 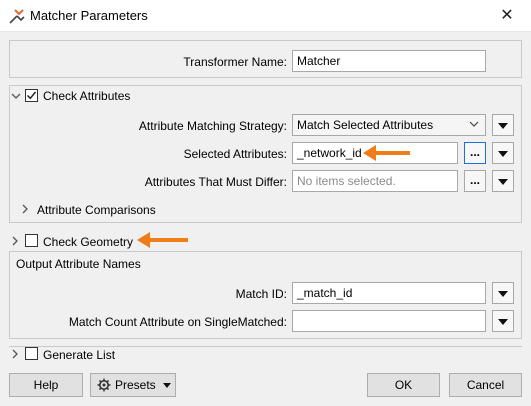 What do you see at coordinates (79, 355) in the screenshot?
I see `generate-list-label: Generate List` at bounding box center [79, 355].